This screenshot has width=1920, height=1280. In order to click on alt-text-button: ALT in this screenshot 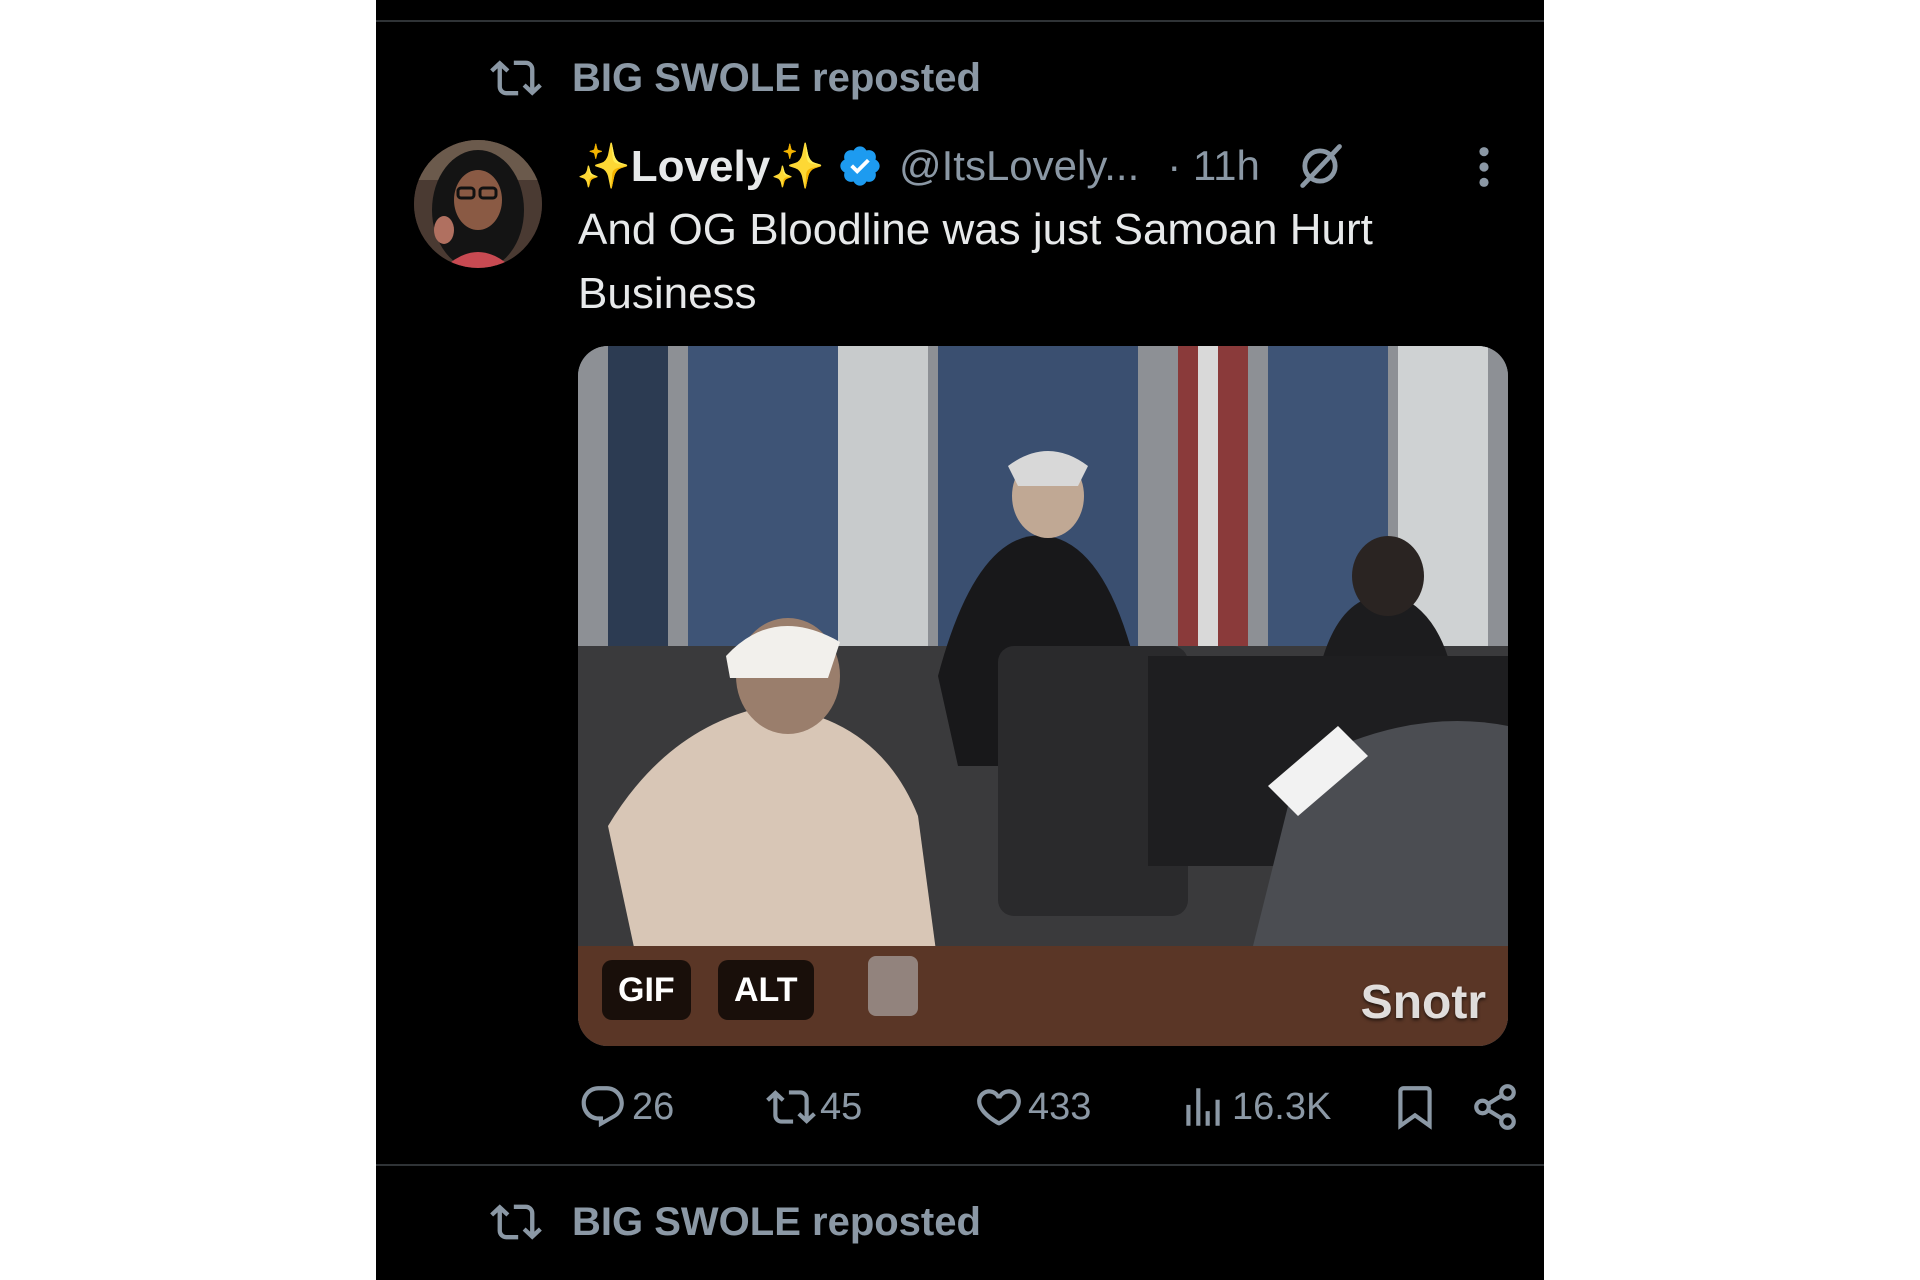, I will do `click(766, 990)`.